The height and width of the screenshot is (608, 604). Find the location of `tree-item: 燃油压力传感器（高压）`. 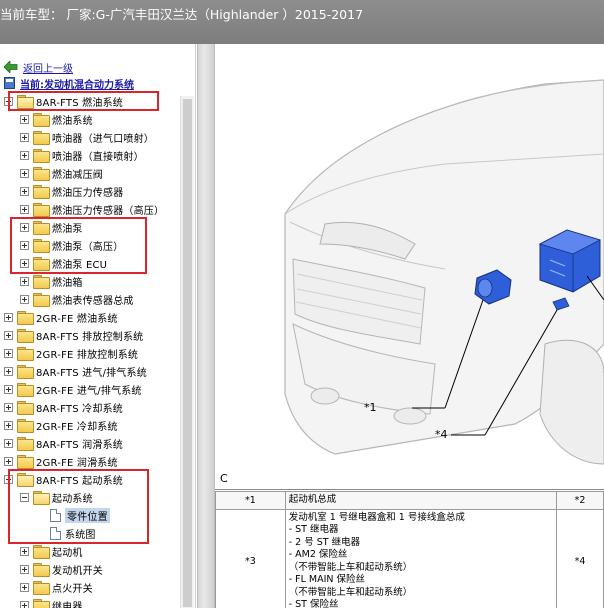

tree-item: 燃油压力传感器（高压） is located at coordinates (92, 209).